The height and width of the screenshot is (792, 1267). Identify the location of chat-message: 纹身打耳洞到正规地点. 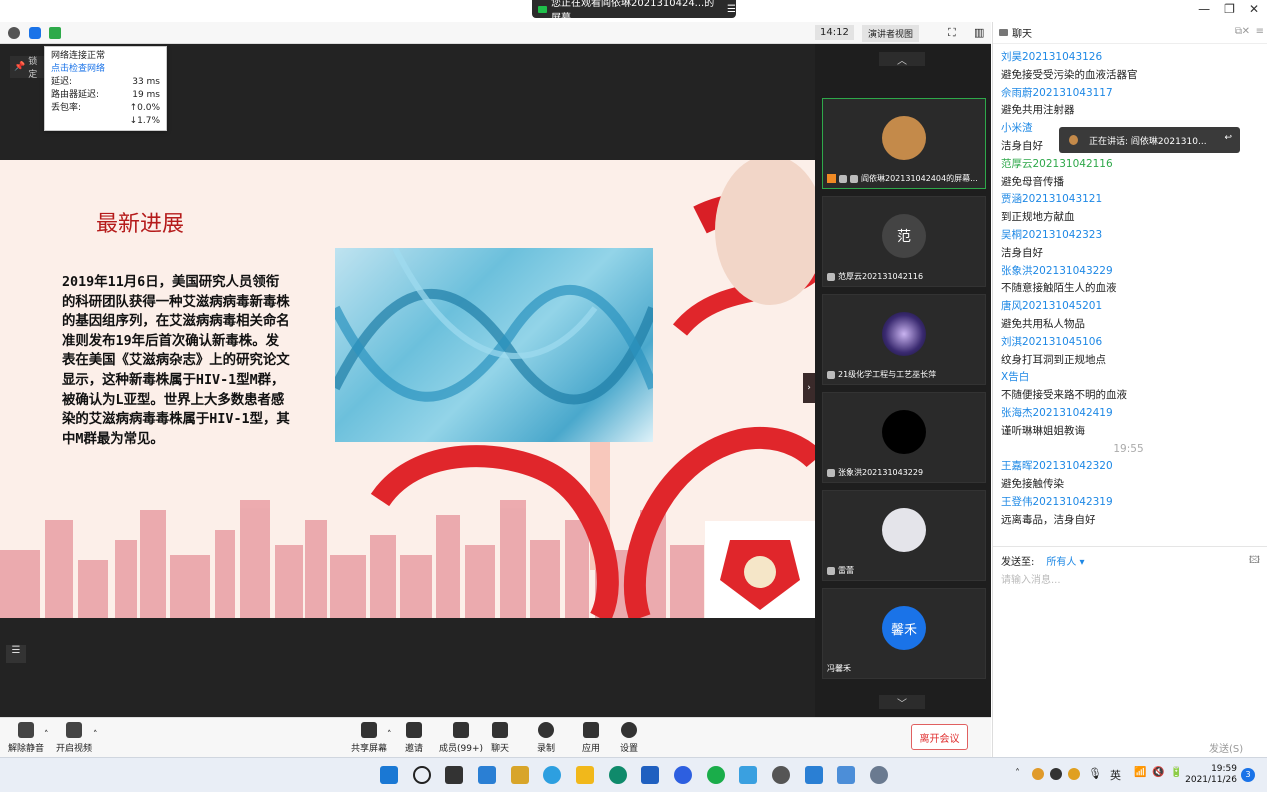
(1053, 359).